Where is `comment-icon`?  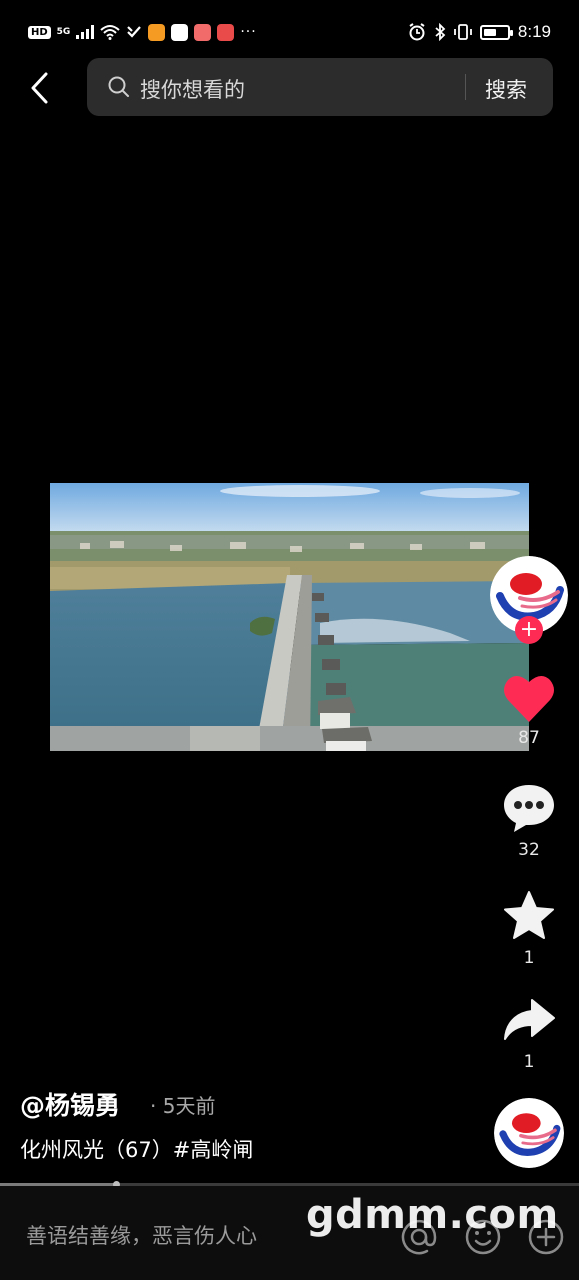 comment-icon is located at coordinates (529, 808).